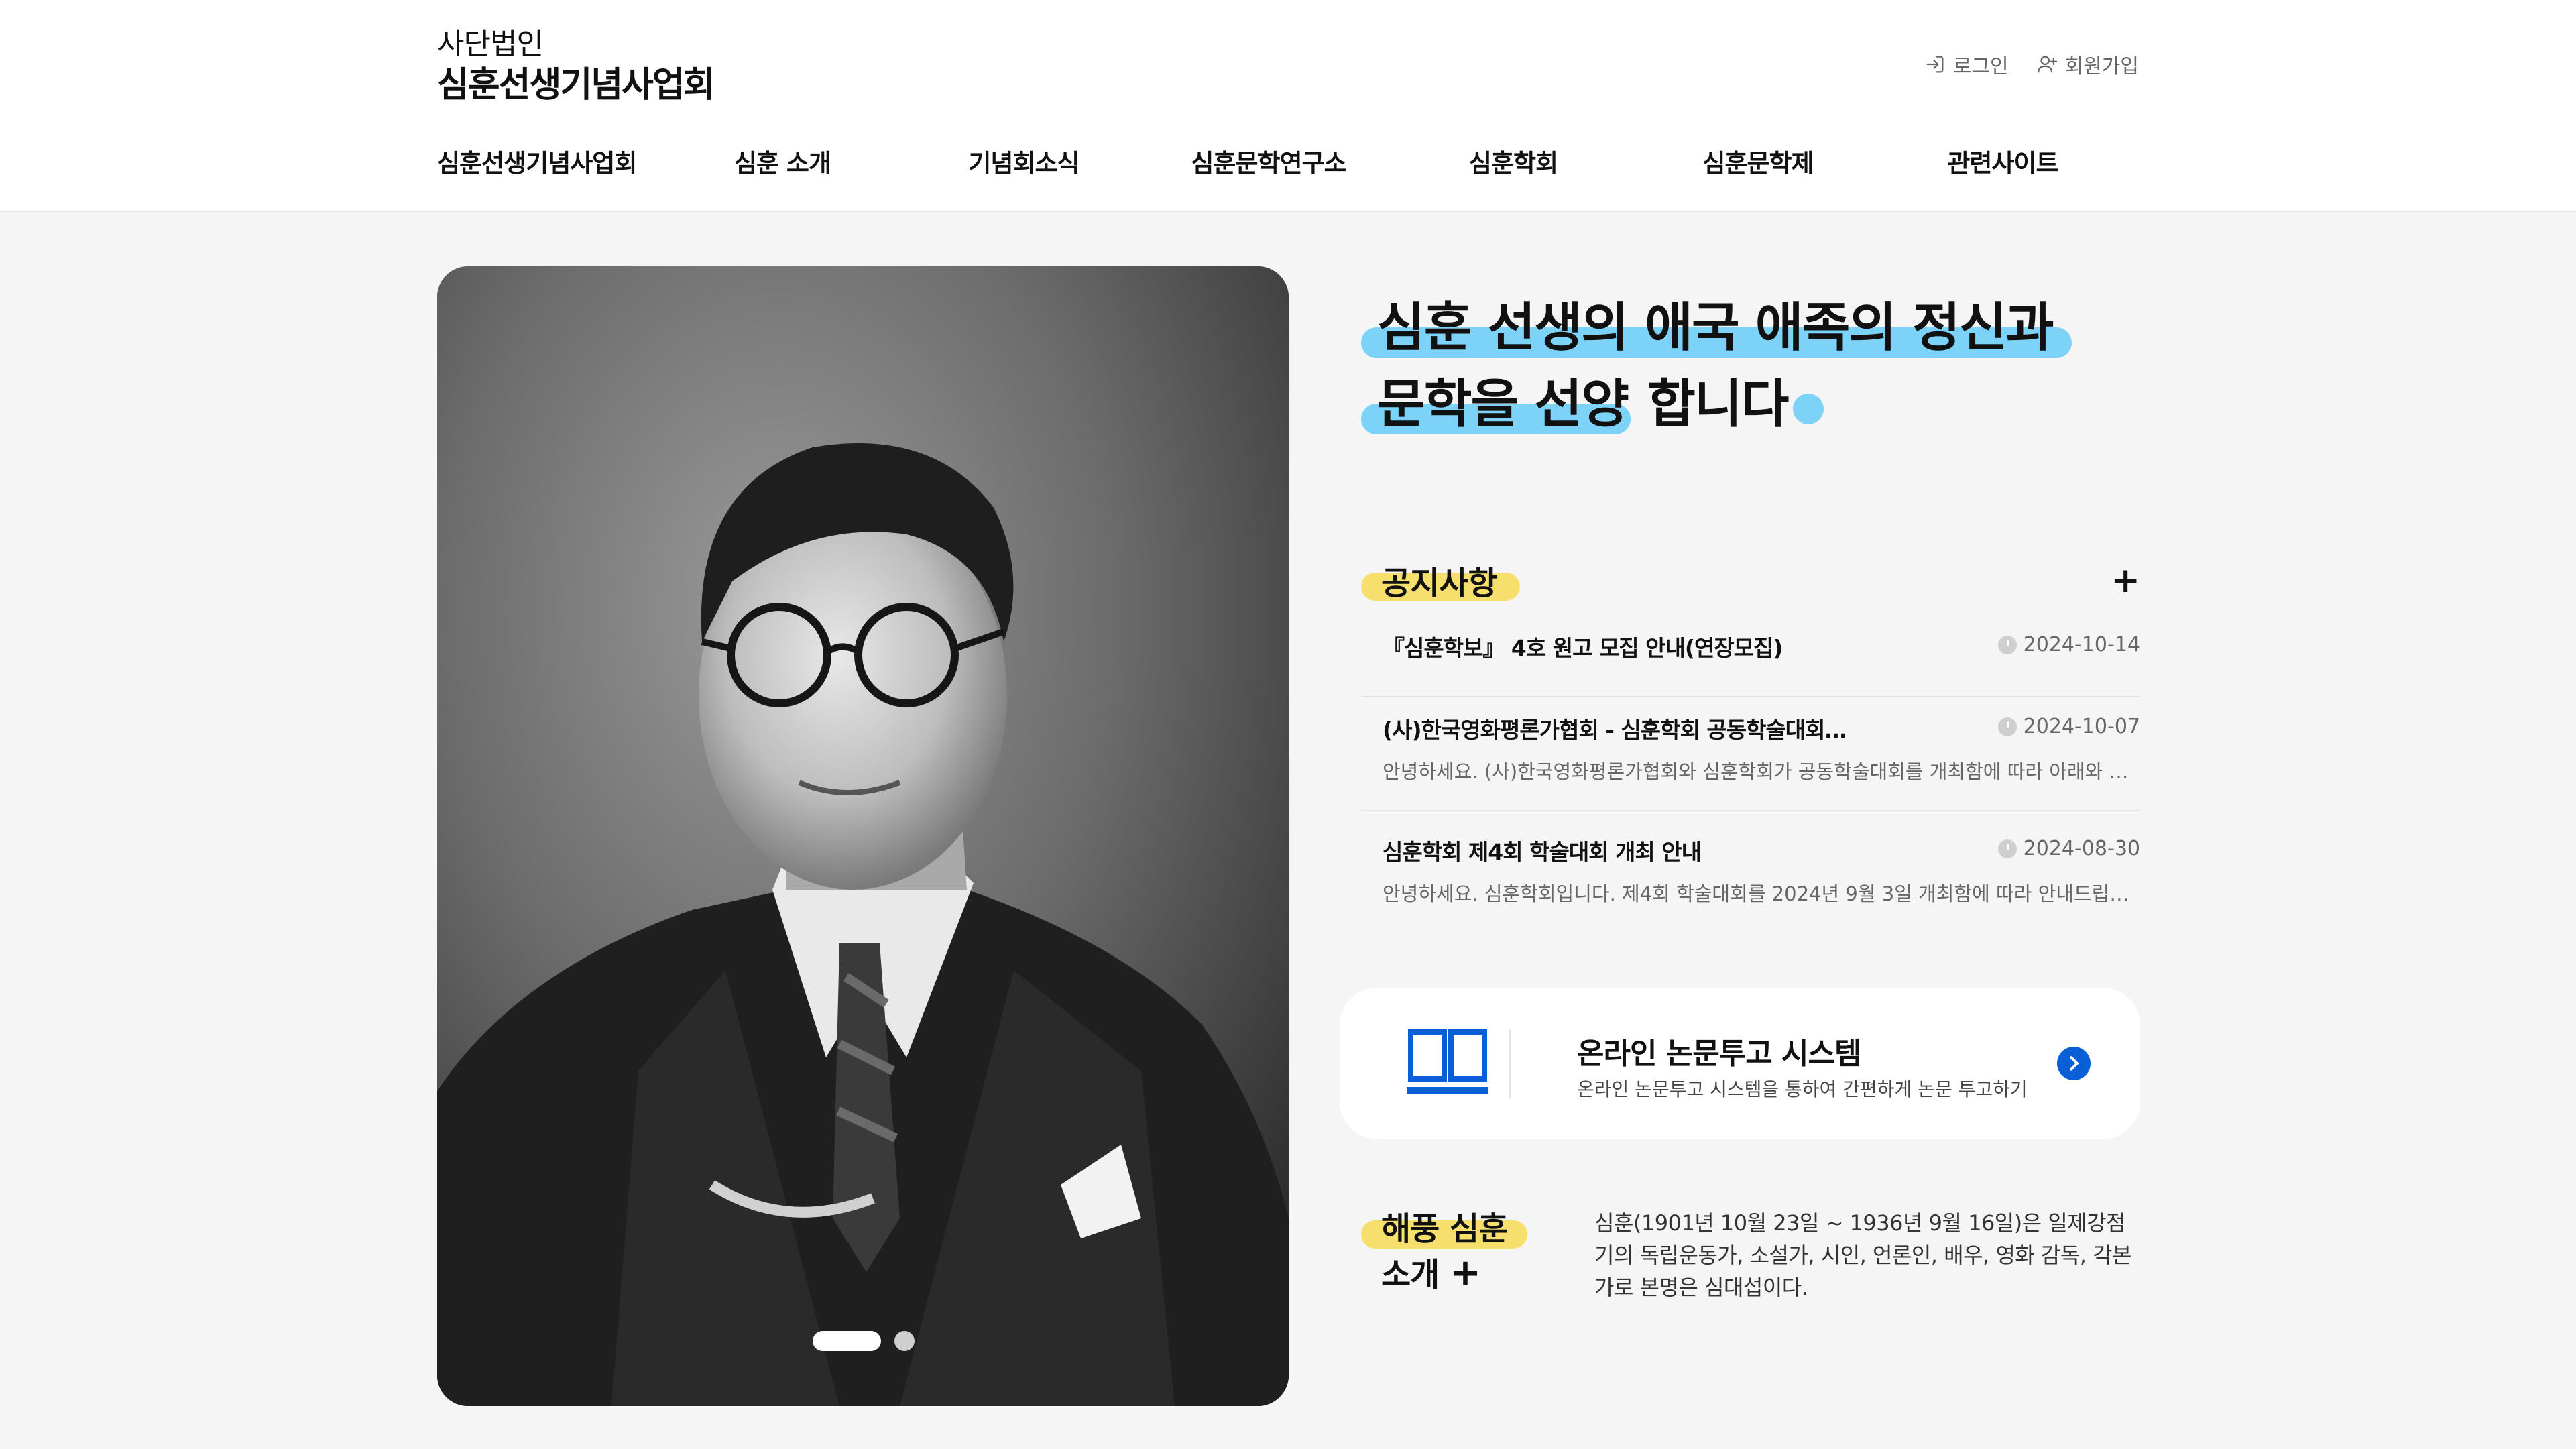  What do you see at coordinates (2031, 65) in the screenshot?
I see `auth-links: 로그인 회원가입` at bounding box center [2031, 65].